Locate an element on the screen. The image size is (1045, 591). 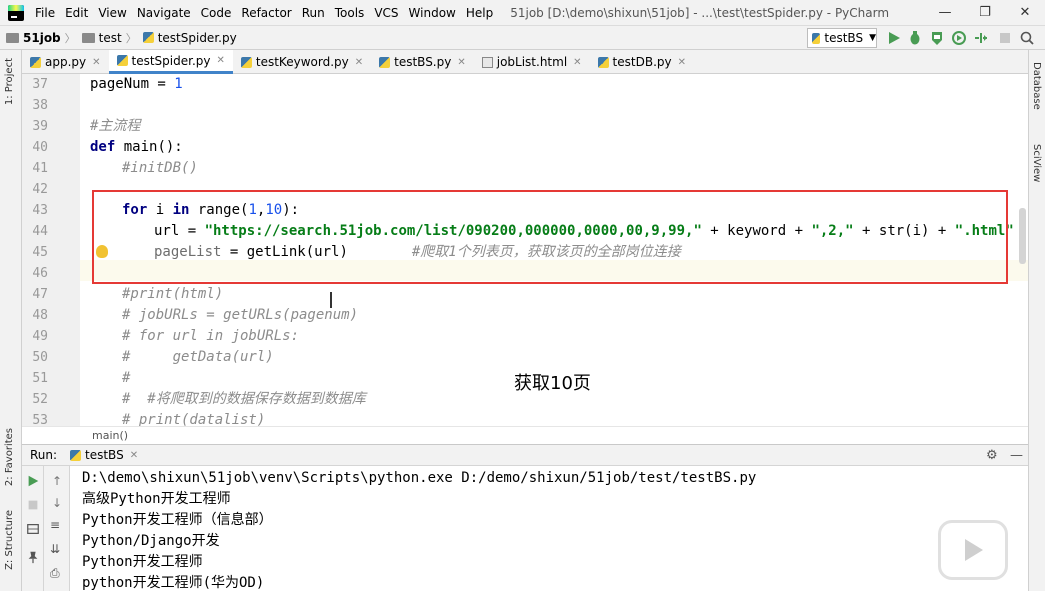
line-number: 45 is located at coordinates (40, 252).